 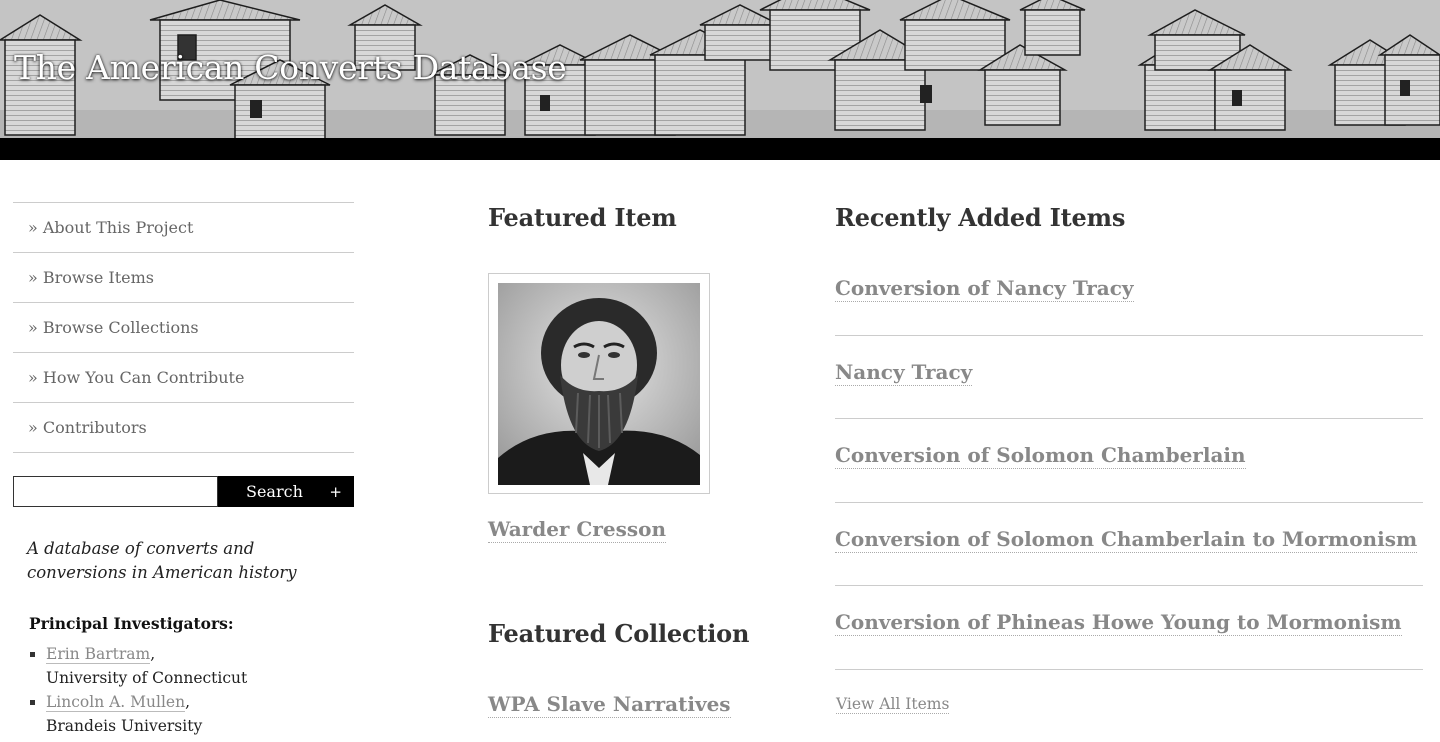 What do you see at coordinates (609, 704) in the screenshot?
I see `featured-collection-link: WPA Slave Narratives` at bounding box center [609, 704].